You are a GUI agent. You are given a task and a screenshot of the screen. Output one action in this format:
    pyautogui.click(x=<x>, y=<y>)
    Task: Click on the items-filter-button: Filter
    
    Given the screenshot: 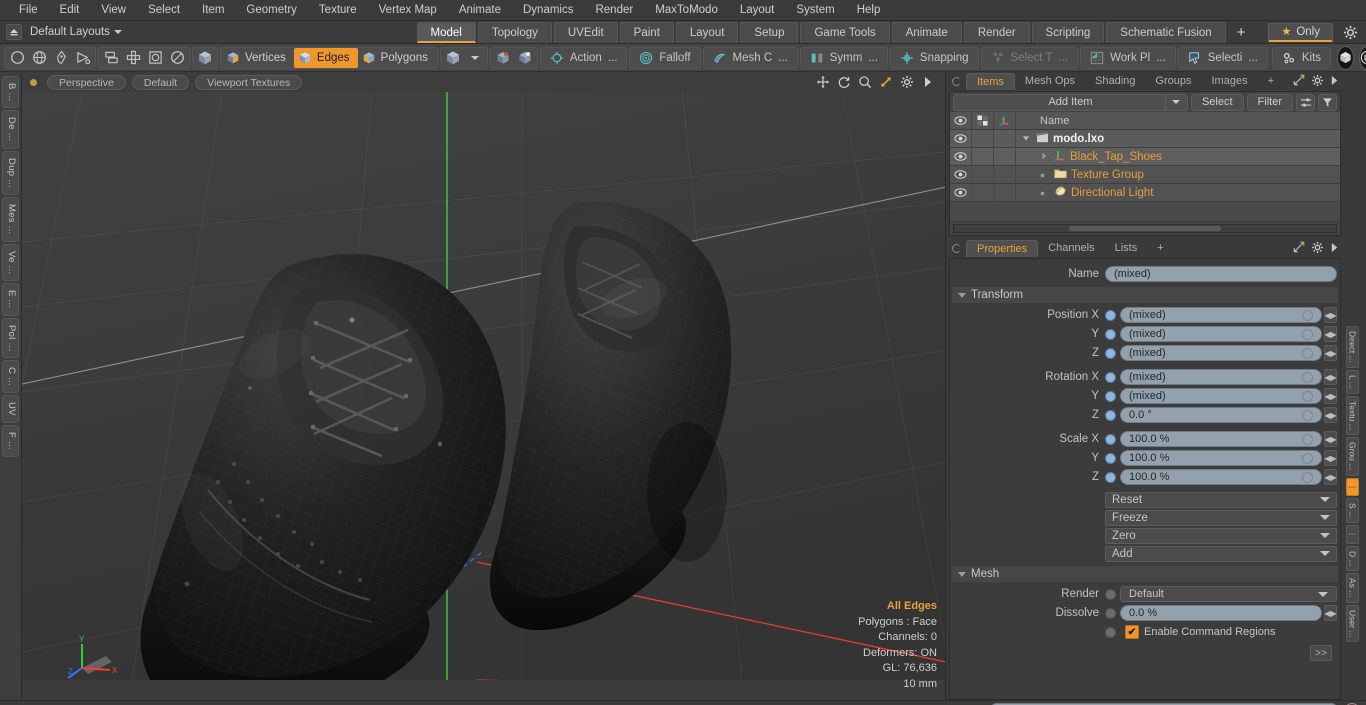 What is the action you would take?
    pyautogui.click(x=1269, y=102)
    